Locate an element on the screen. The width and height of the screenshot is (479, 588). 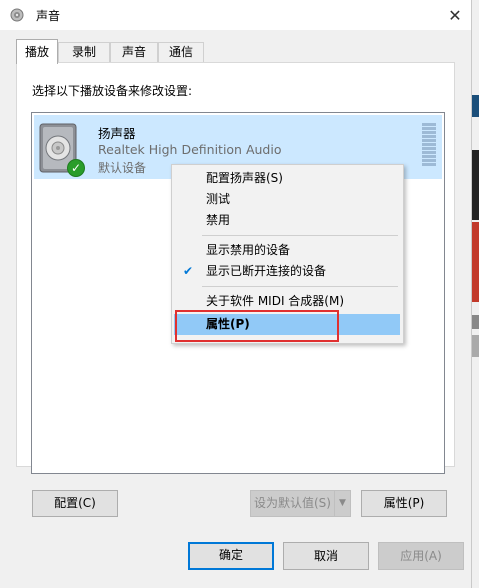
title-bar: 声音 ✕ is located at coordinates (235, 15).